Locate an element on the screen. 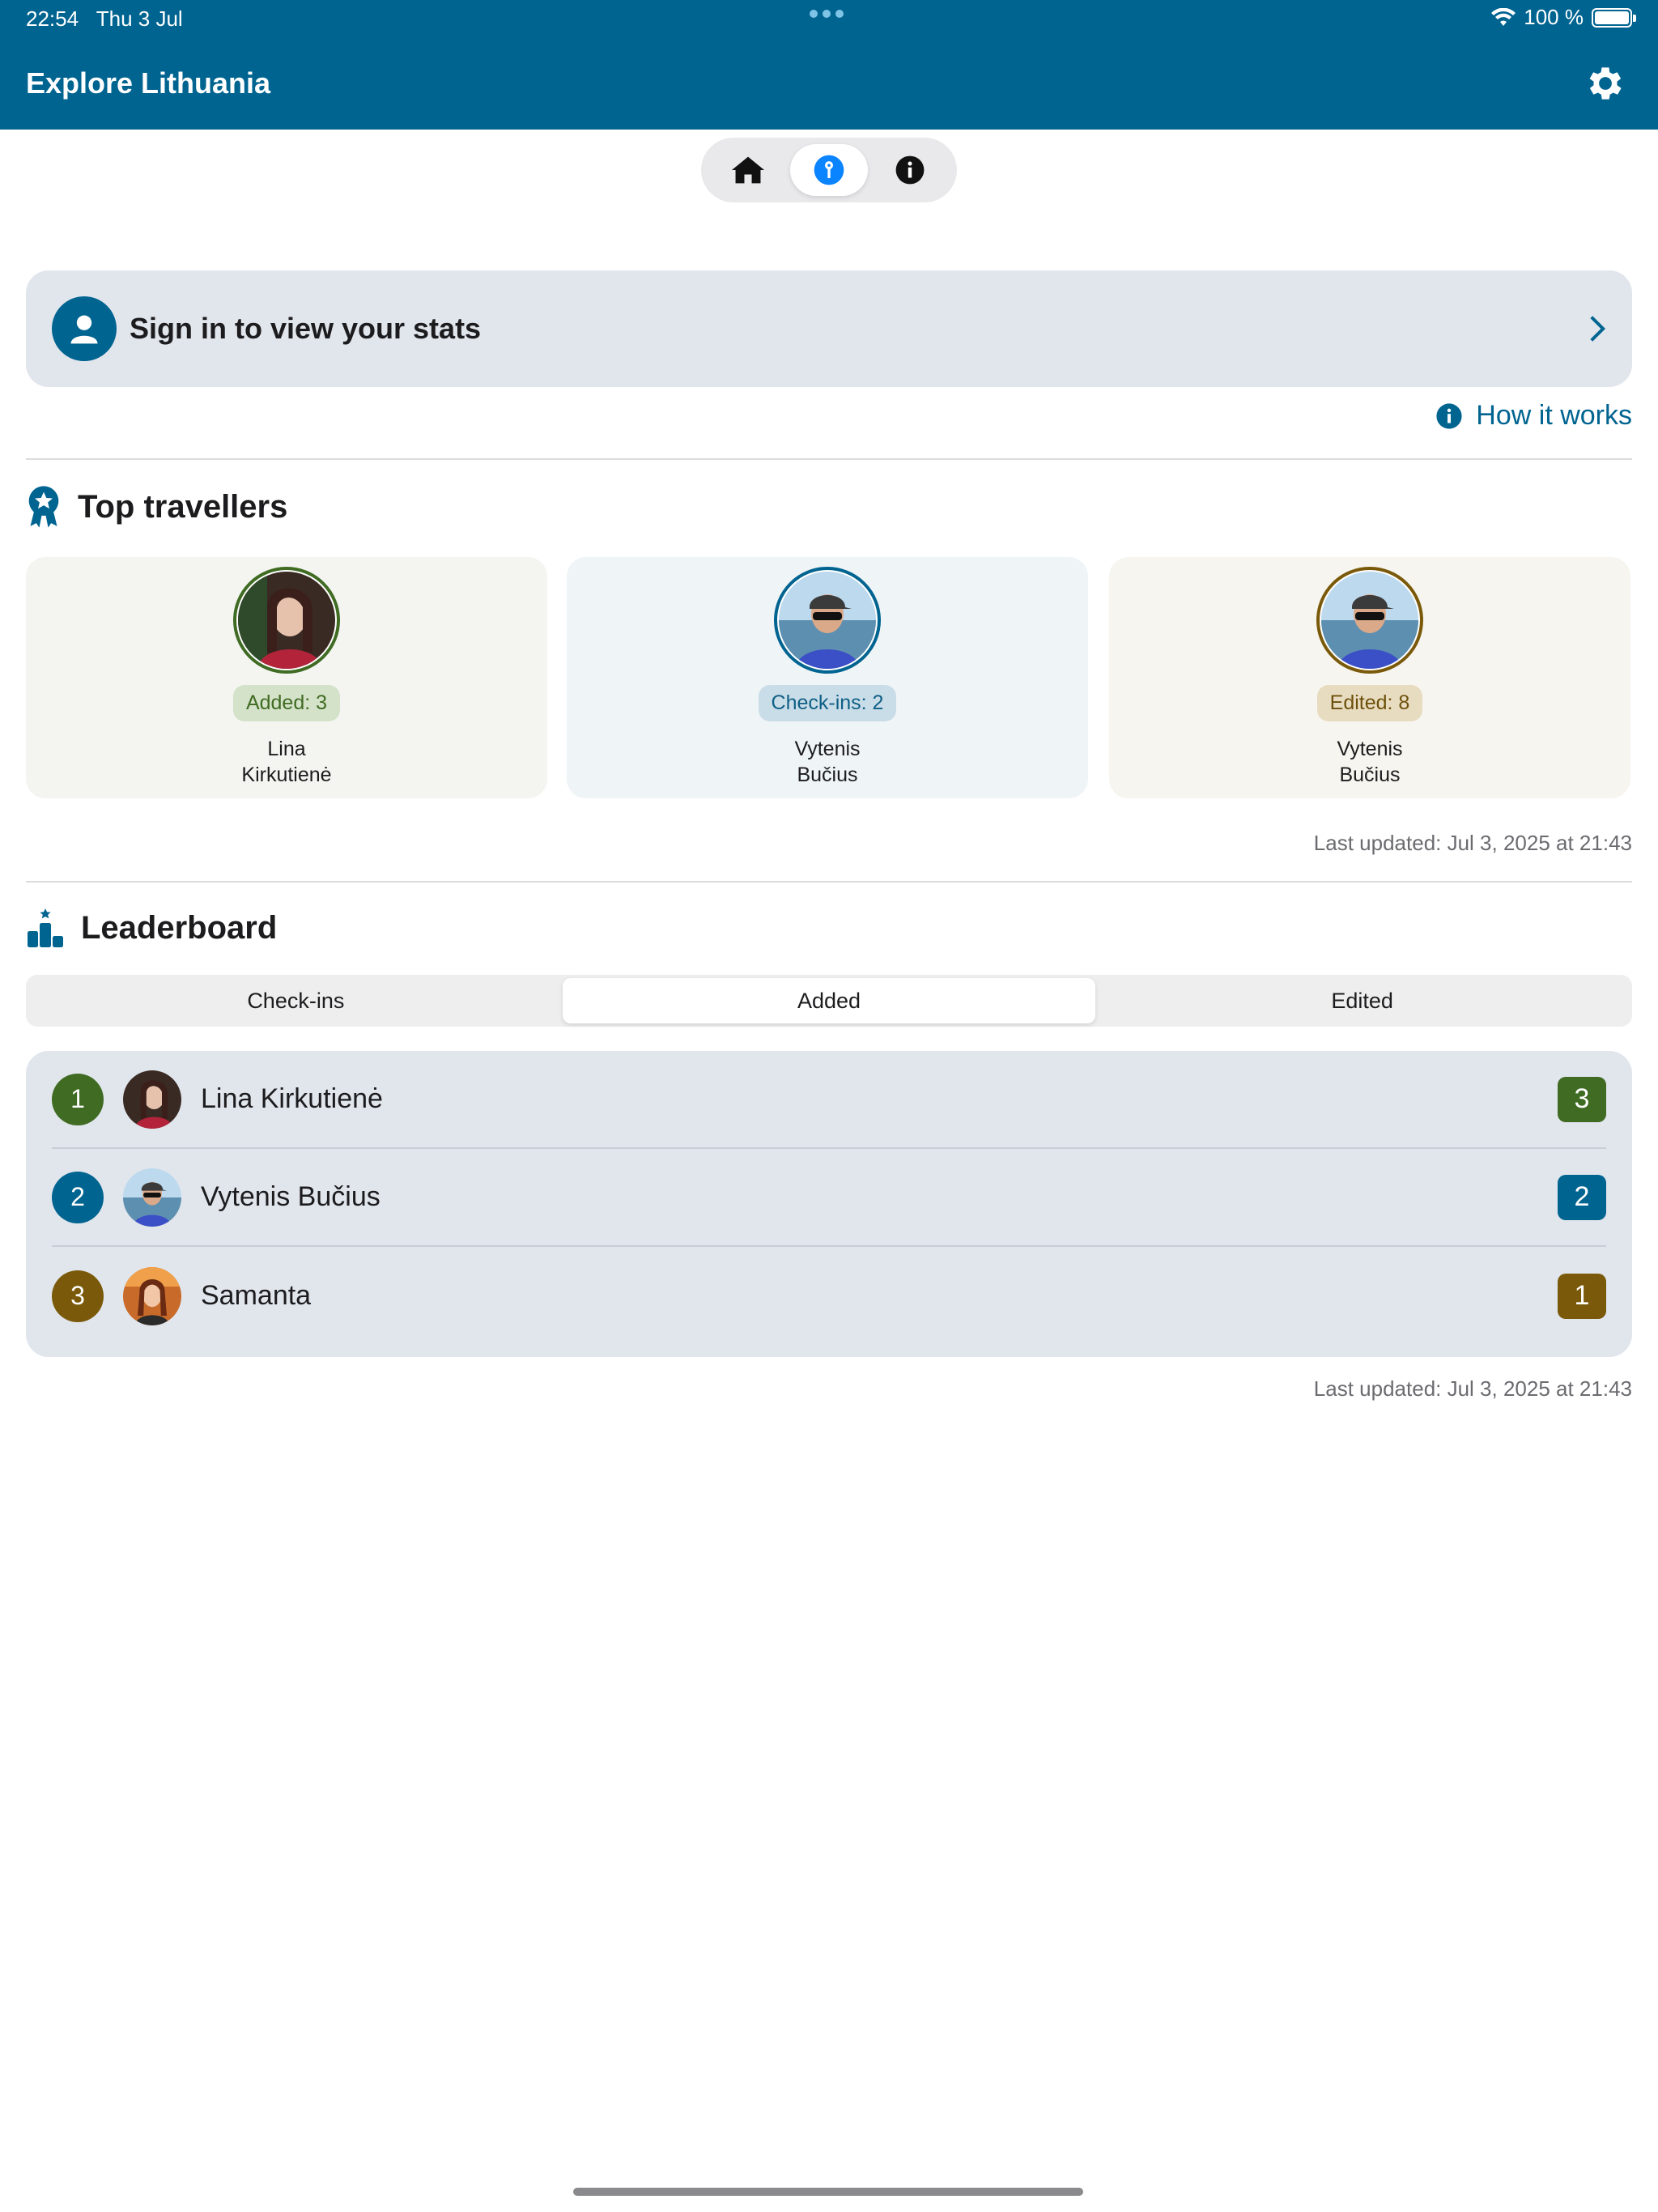  tab-added: Added is located at coordinates (829, 1001).